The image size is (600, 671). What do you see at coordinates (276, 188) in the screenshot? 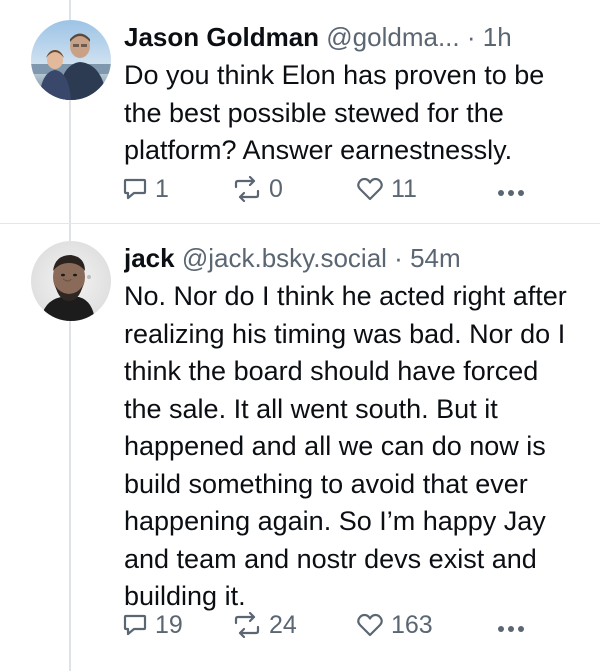
I see `repost-count: 0` at bounding box center [276, 188].